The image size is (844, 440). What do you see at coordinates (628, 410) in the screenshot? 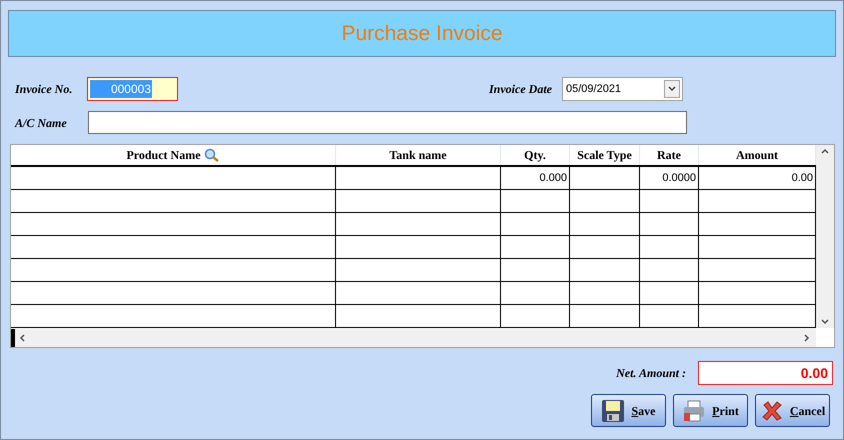
I see `save-button: Save` at bounding box center [628, 410].